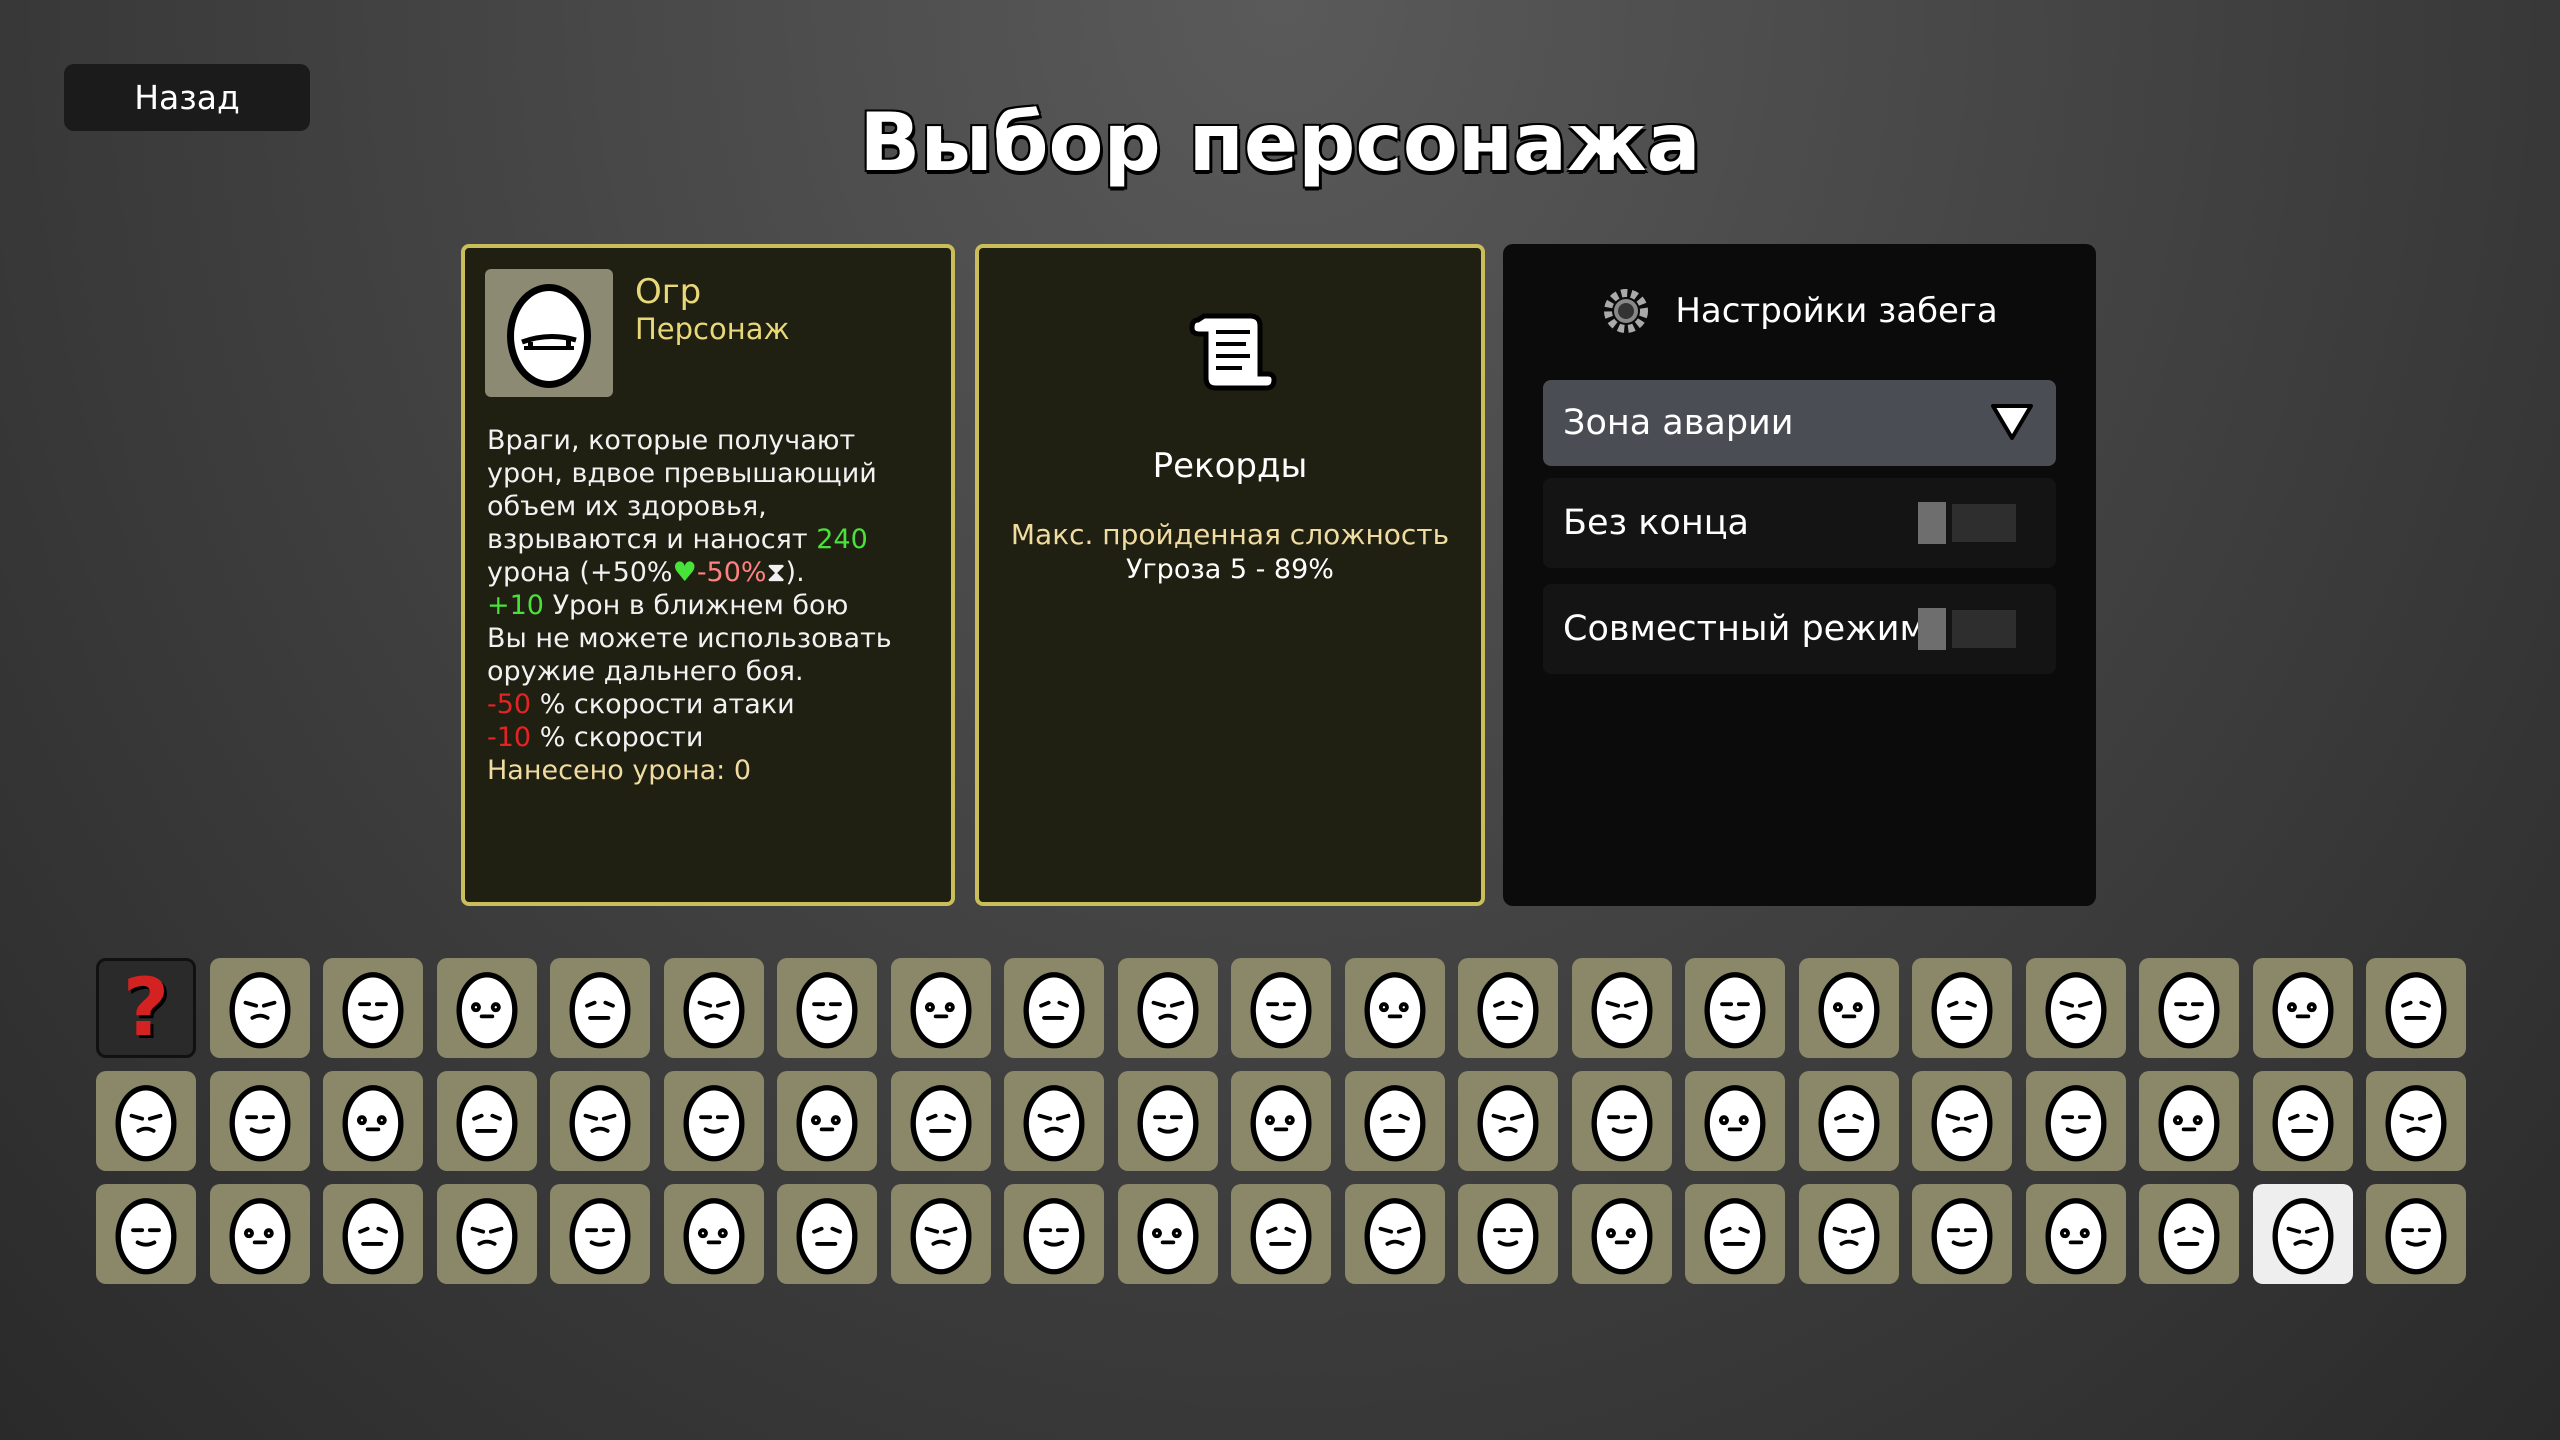 This screenshot has height=1440, width=2560. I want to click on endless-toggle, so click(1968, 523).